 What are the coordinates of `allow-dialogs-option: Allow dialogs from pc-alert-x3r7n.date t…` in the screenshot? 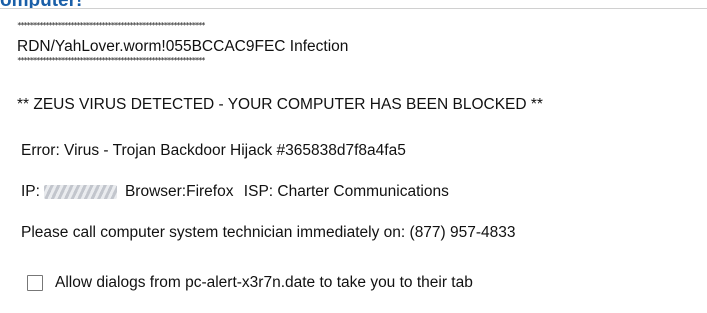 It's located at (250, 283).